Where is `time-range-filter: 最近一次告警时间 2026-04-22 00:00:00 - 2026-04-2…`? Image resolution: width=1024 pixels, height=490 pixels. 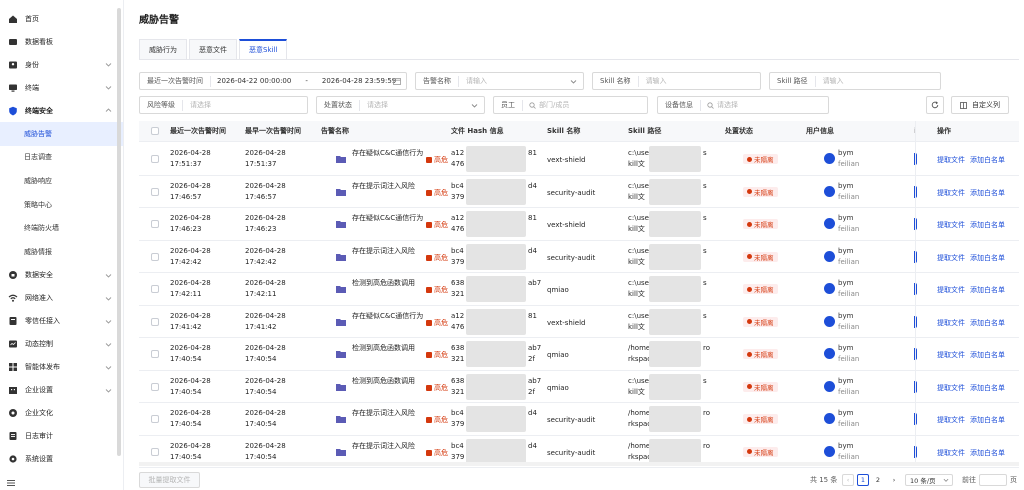
time-range-filter: 最近一次告警时间 2026-04-22 00:00:00 - 2026-04-2… is located at coordinates (273, 81).